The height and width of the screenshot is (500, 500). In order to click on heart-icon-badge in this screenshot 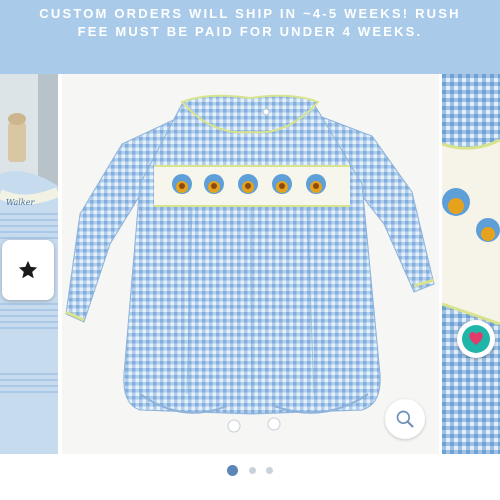, I will do `click(476, 339)`.